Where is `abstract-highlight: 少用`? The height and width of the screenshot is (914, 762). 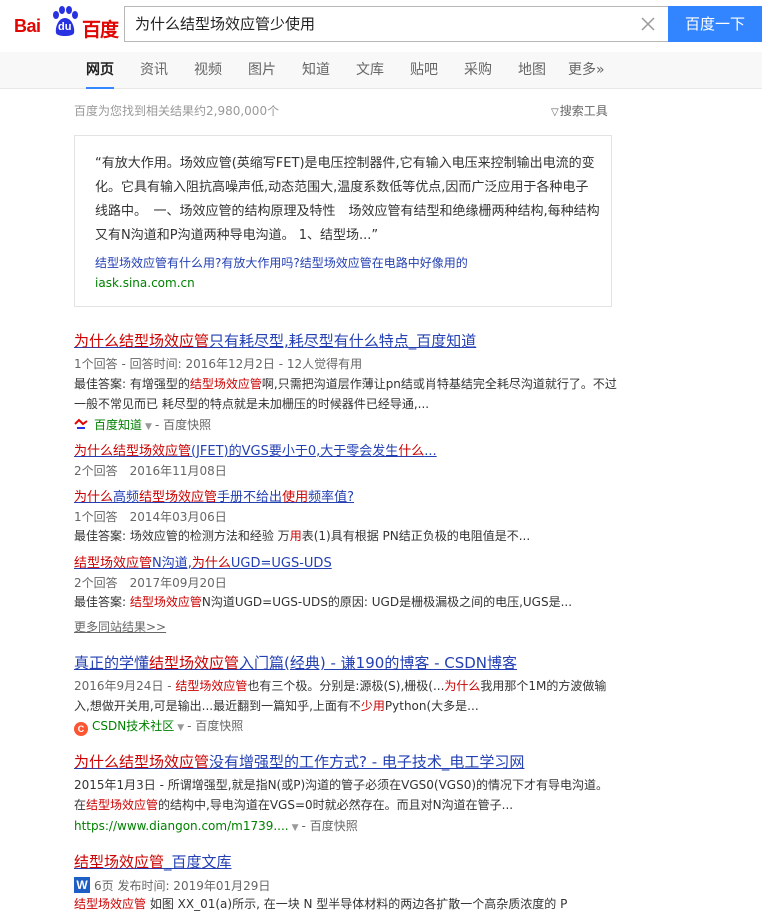 abstract-highlight: 少用 is located at coordinates (372, 706).